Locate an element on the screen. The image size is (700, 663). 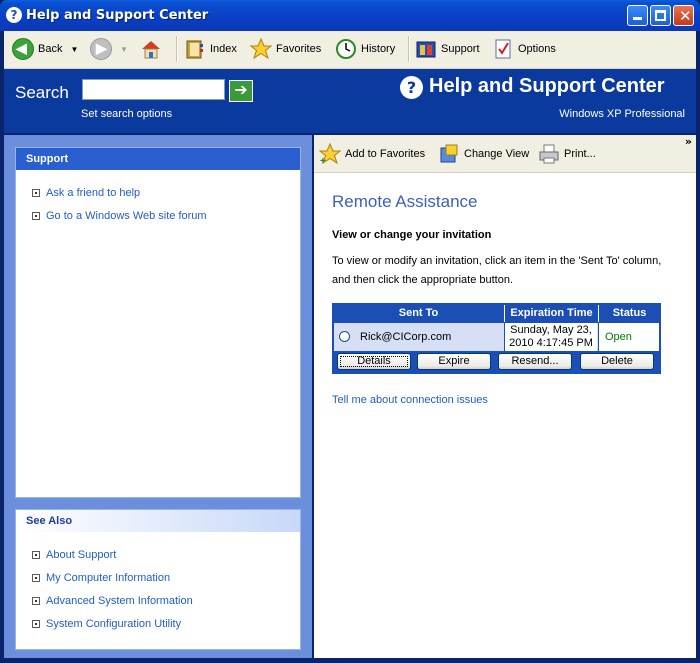
favorites-label: Favorites is located at coordinates (299, 49).